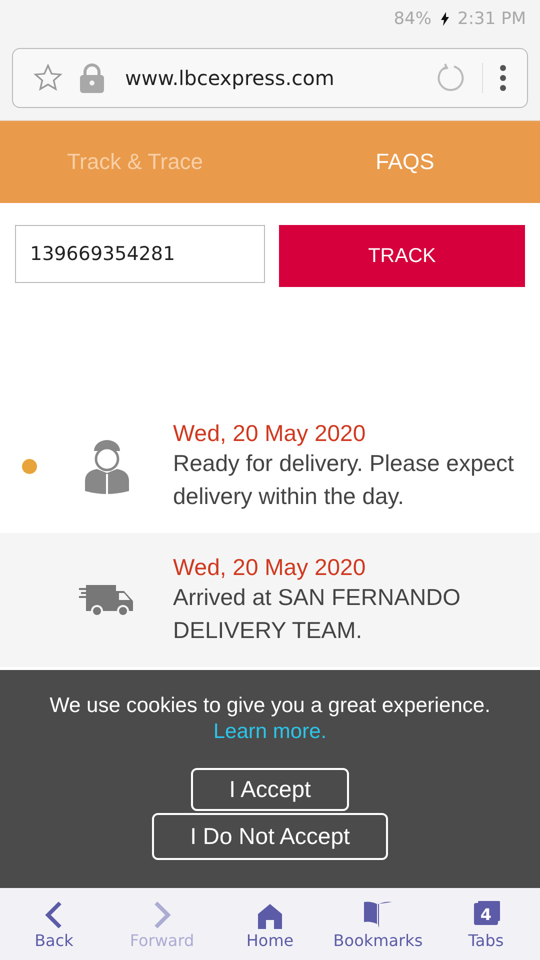 Image resolution: width=540 pixels, height=960 pixels. Describe the element at coordinates (140, 254) in the screenshot. I see `tracking-number-field: 139669354281` at that location.